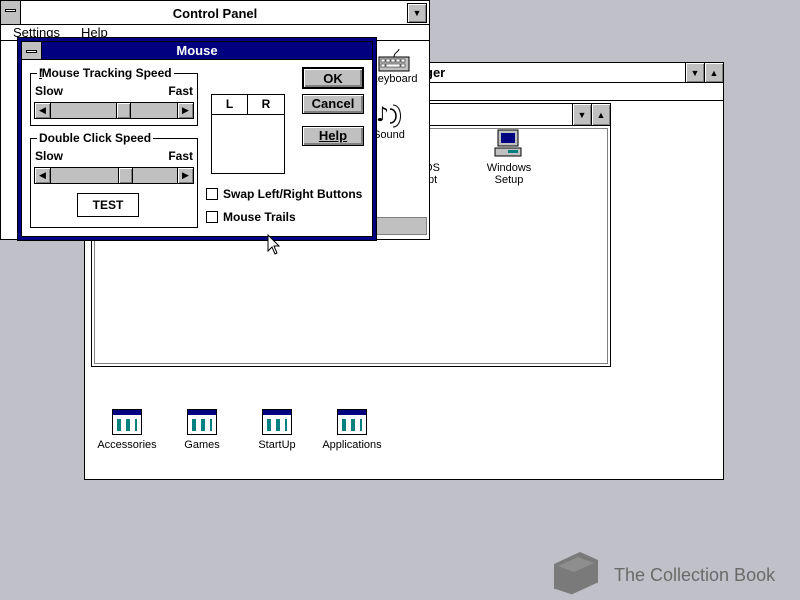  I want to click on swap-buttons-label: Swap Left/Right Buttons, so click(292, 194).